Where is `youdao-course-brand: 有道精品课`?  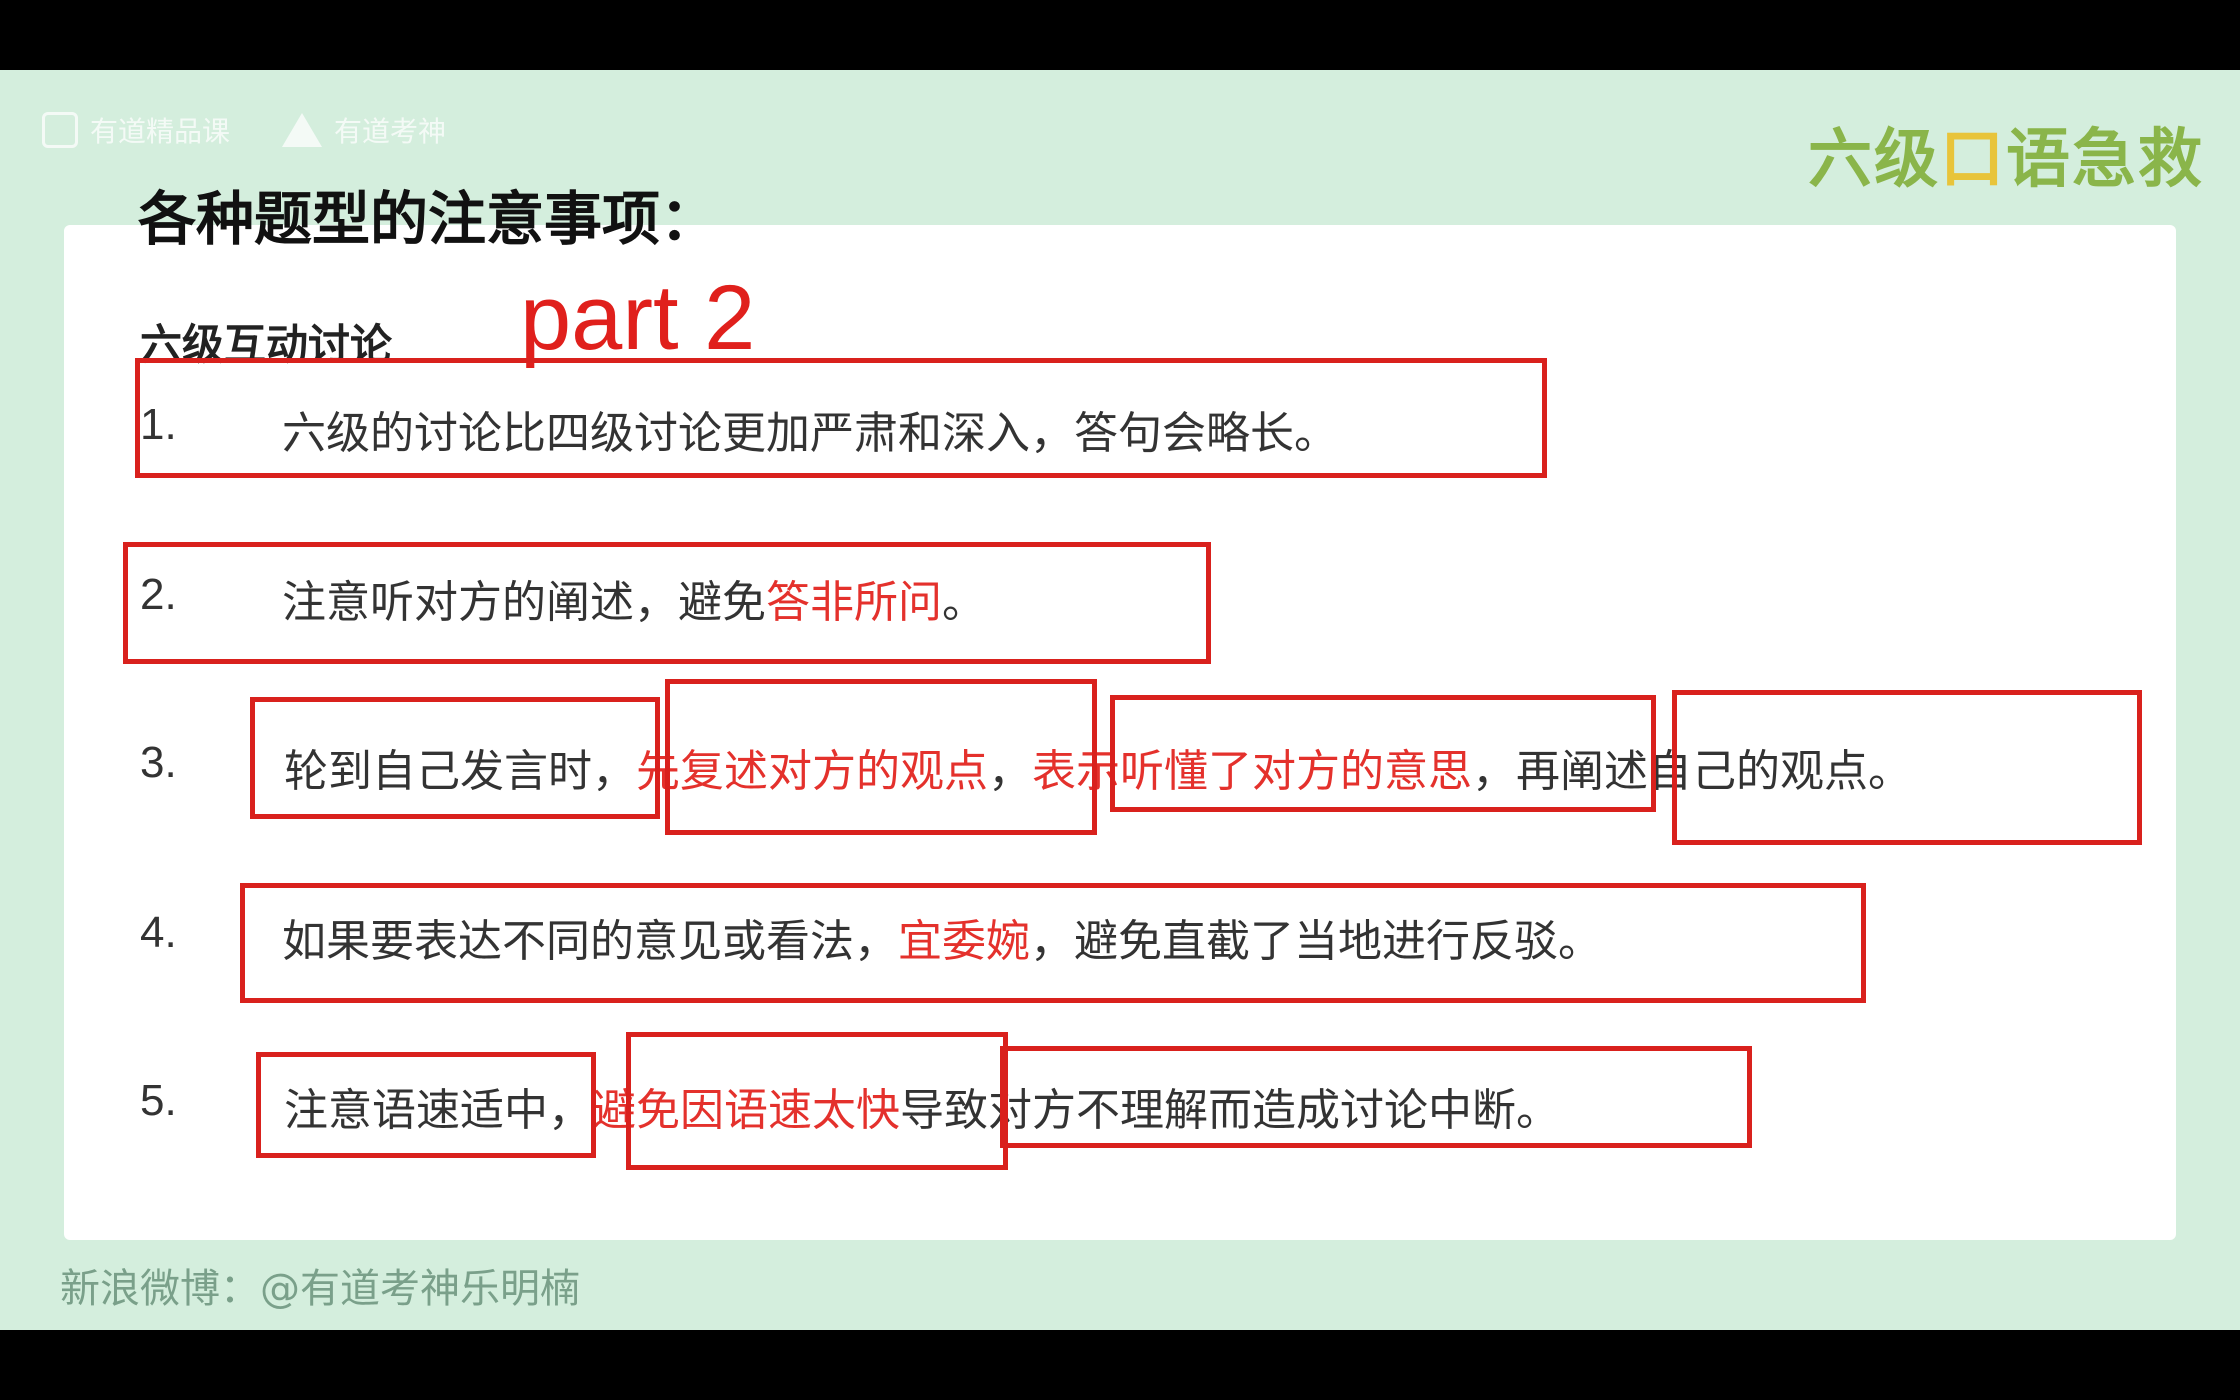 youdao-course-brand: 有道精品课 is located at coordinates (136, 130).